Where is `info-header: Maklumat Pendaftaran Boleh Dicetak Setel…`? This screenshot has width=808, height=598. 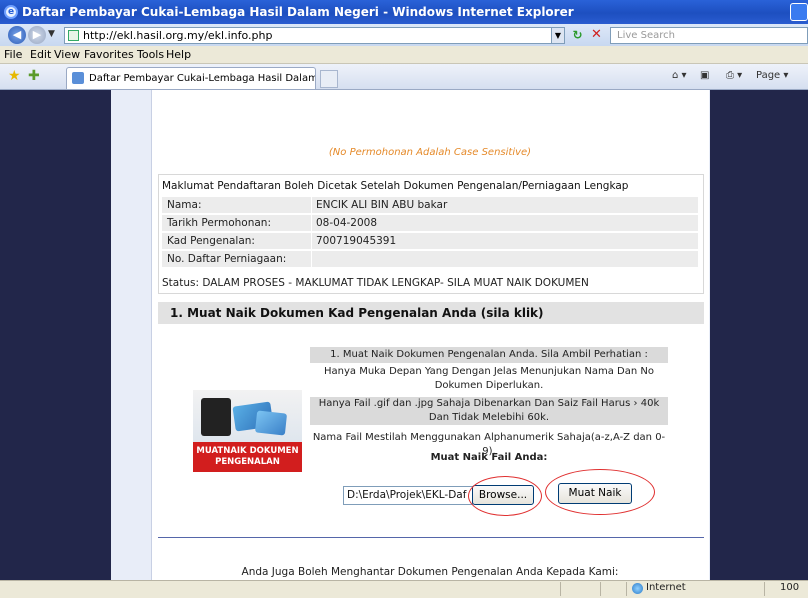 info-header: Maklumat Pendaftaran Boleh Dicetak Setel… is located at coordinates (395, 186).